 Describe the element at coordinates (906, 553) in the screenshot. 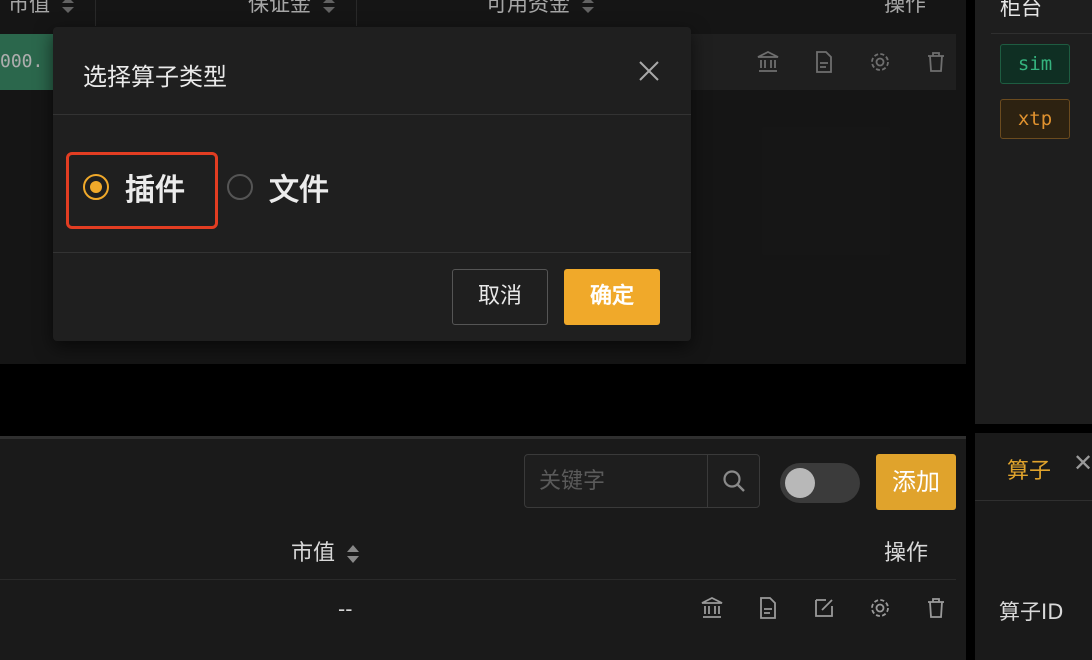

I see `table-header-actions: 操作` at that location.